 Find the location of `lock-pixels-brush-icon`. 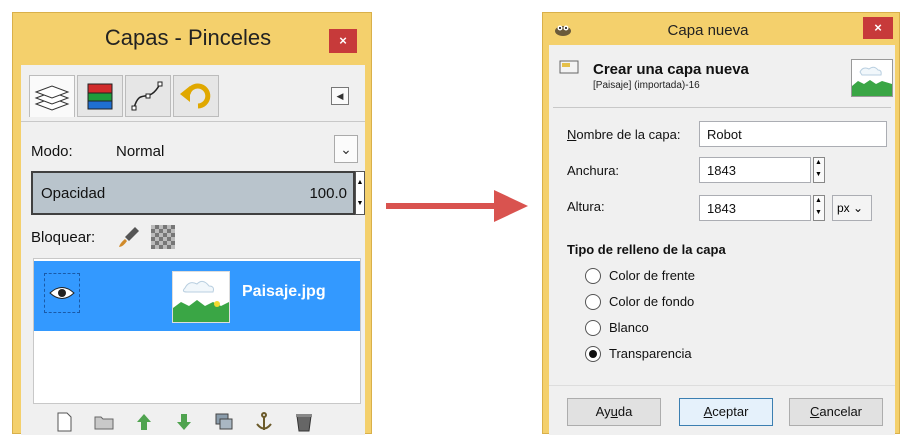

lock-pixels-brush-icon is located at coordinates (129, 237).